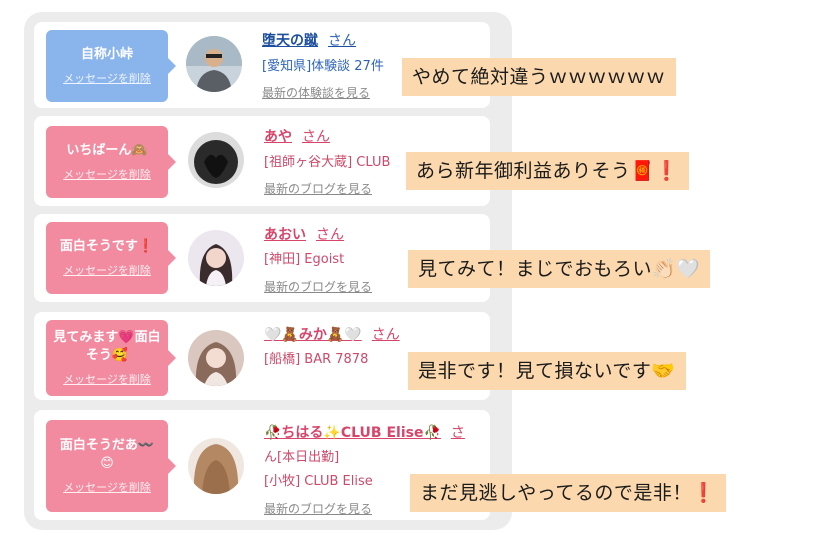  I want to click on user-name: 🤍🧸みか🧸🤍, so click(313, 335).